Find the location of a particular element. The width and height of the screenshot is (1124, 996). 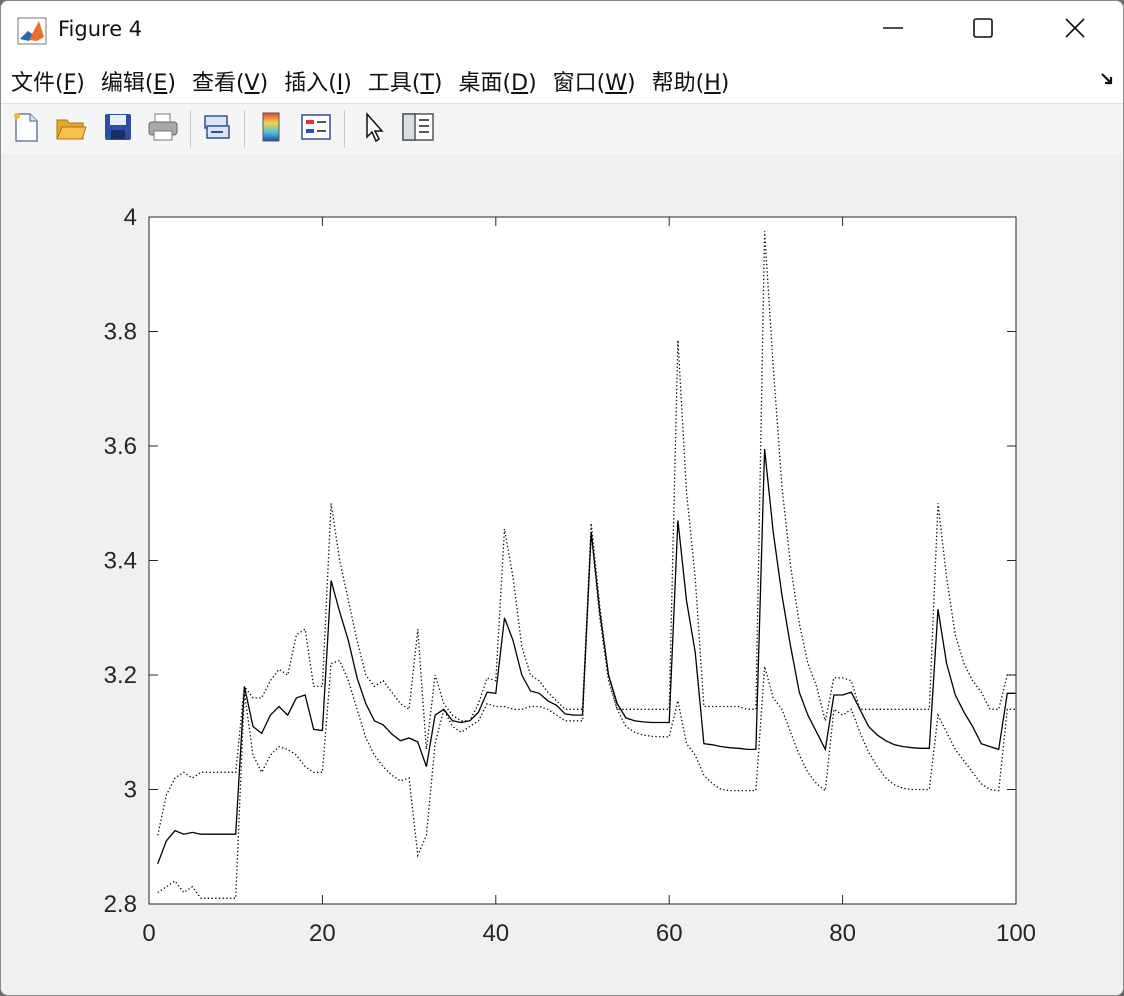

x-tick-label: 100 is located at coordinates (1016, 933).